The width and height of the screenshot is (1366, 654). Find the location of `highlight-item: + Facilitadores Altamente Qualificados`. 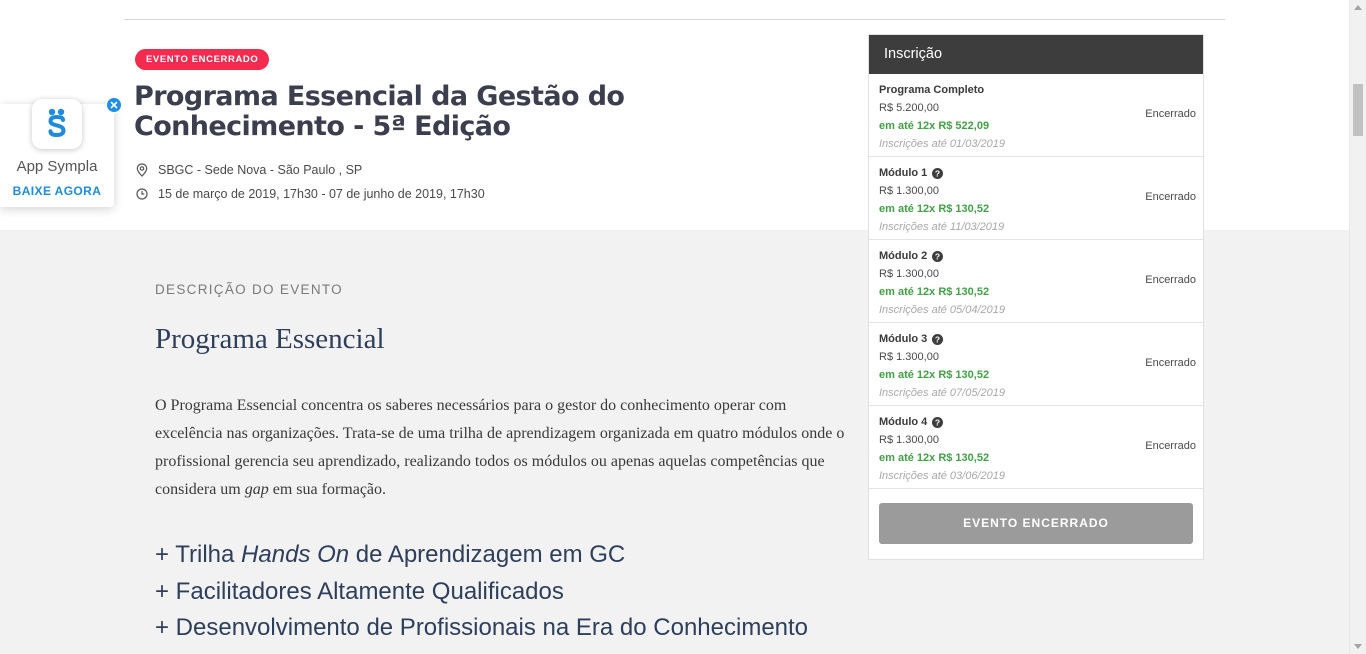

highlight-item: + Facilitadores Altamente Qualificados is located at coordinates (359, 591).